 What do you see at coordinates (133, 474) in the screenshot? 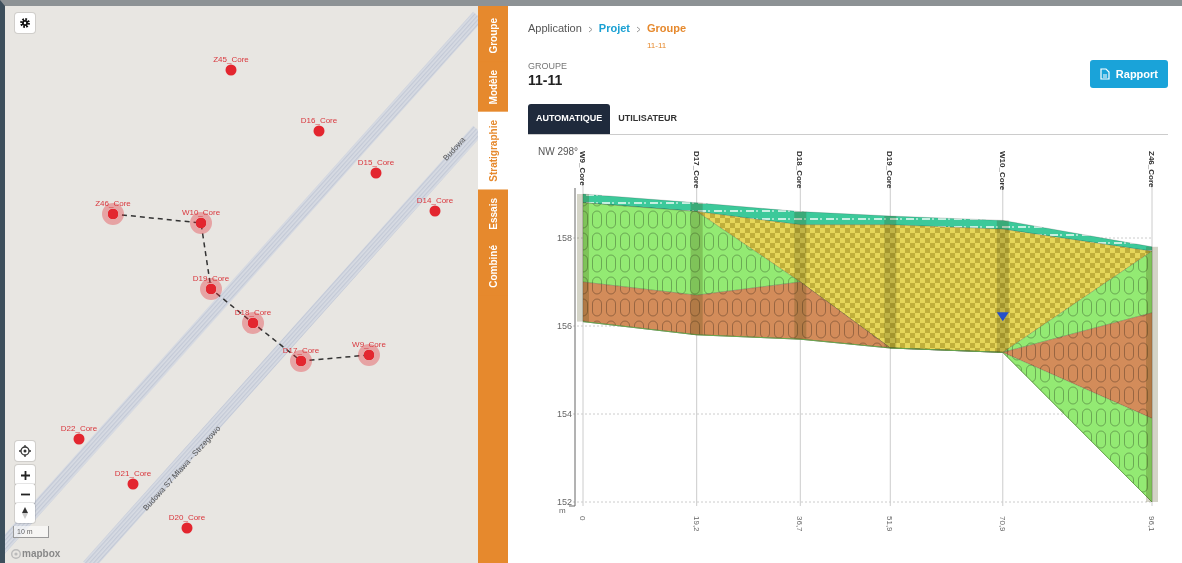
I see `marker-label: D21_Core` at bounding box center [133, 474].